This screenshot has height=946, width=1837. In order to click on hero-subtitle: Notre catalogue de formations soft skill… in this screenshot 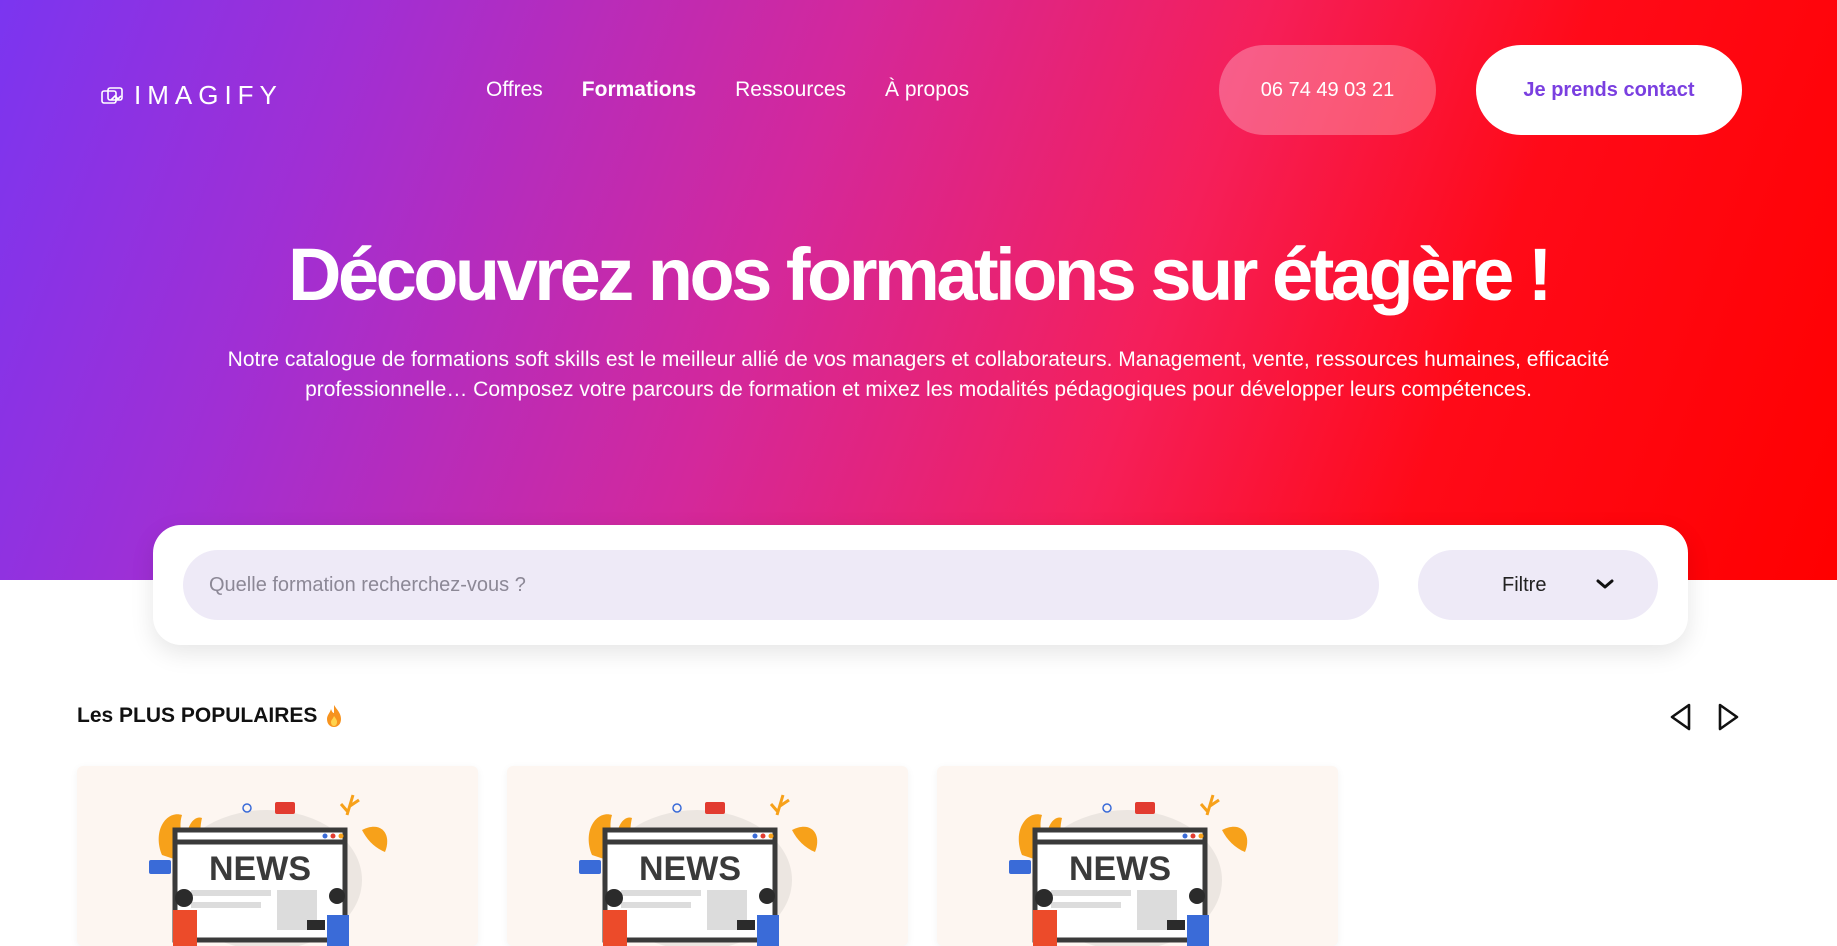, I will do `click(918, 374)`.